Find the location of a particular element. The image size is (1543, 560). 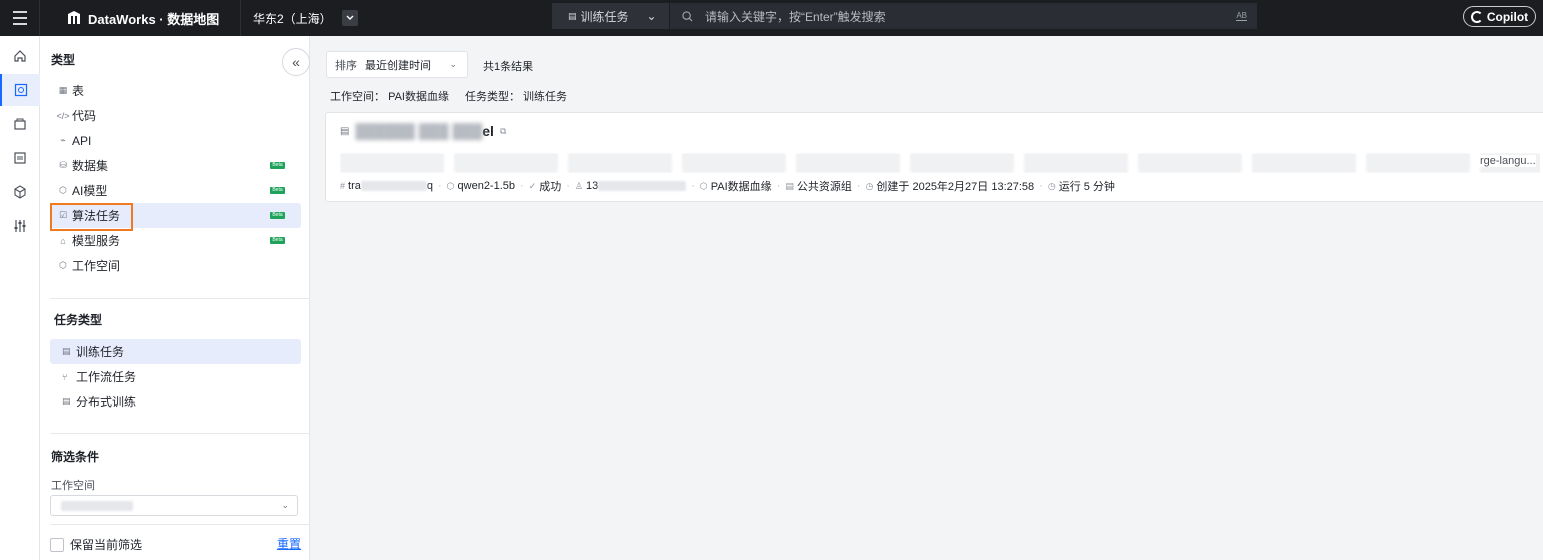

brand-title: DataWorks · 数据地图 is located at coordinates (154, 19).